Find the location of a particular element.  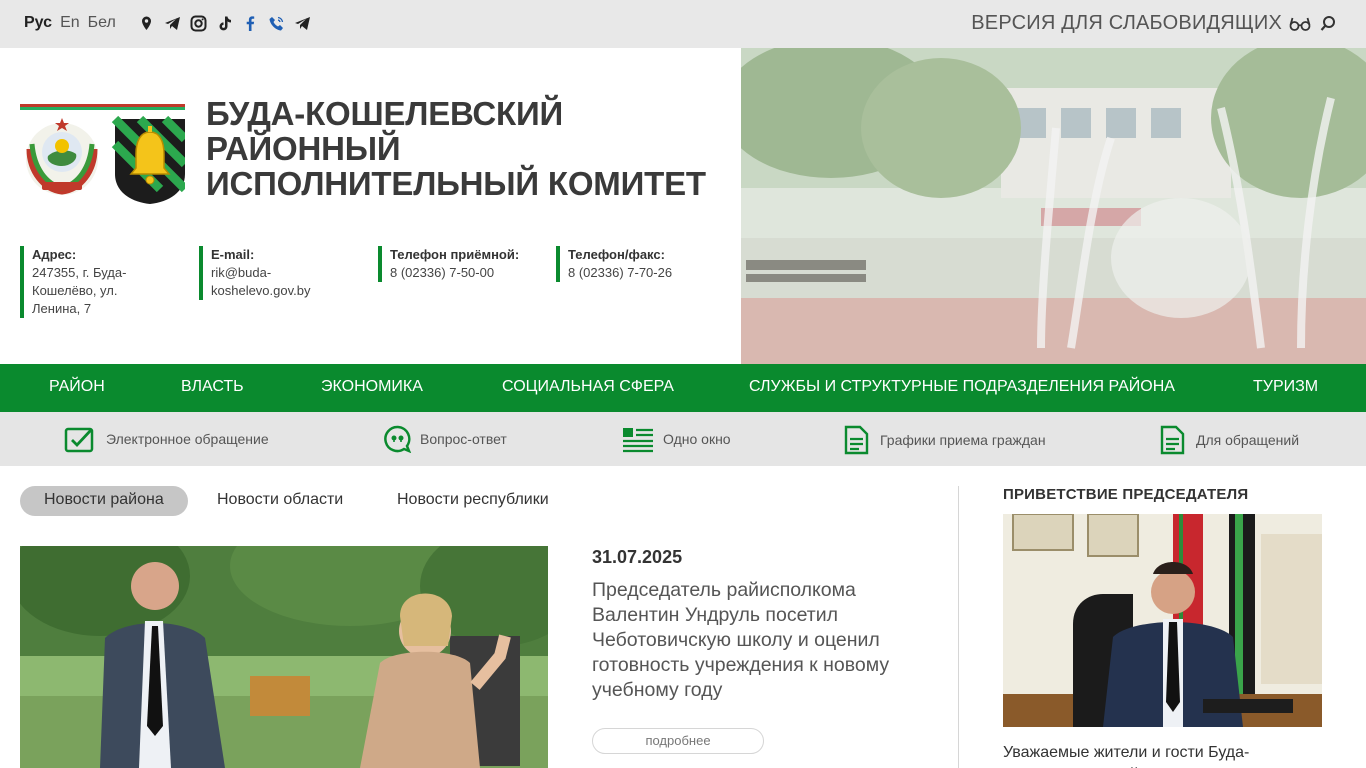

lang-ru: Рус is located at coordinates (38, 23).